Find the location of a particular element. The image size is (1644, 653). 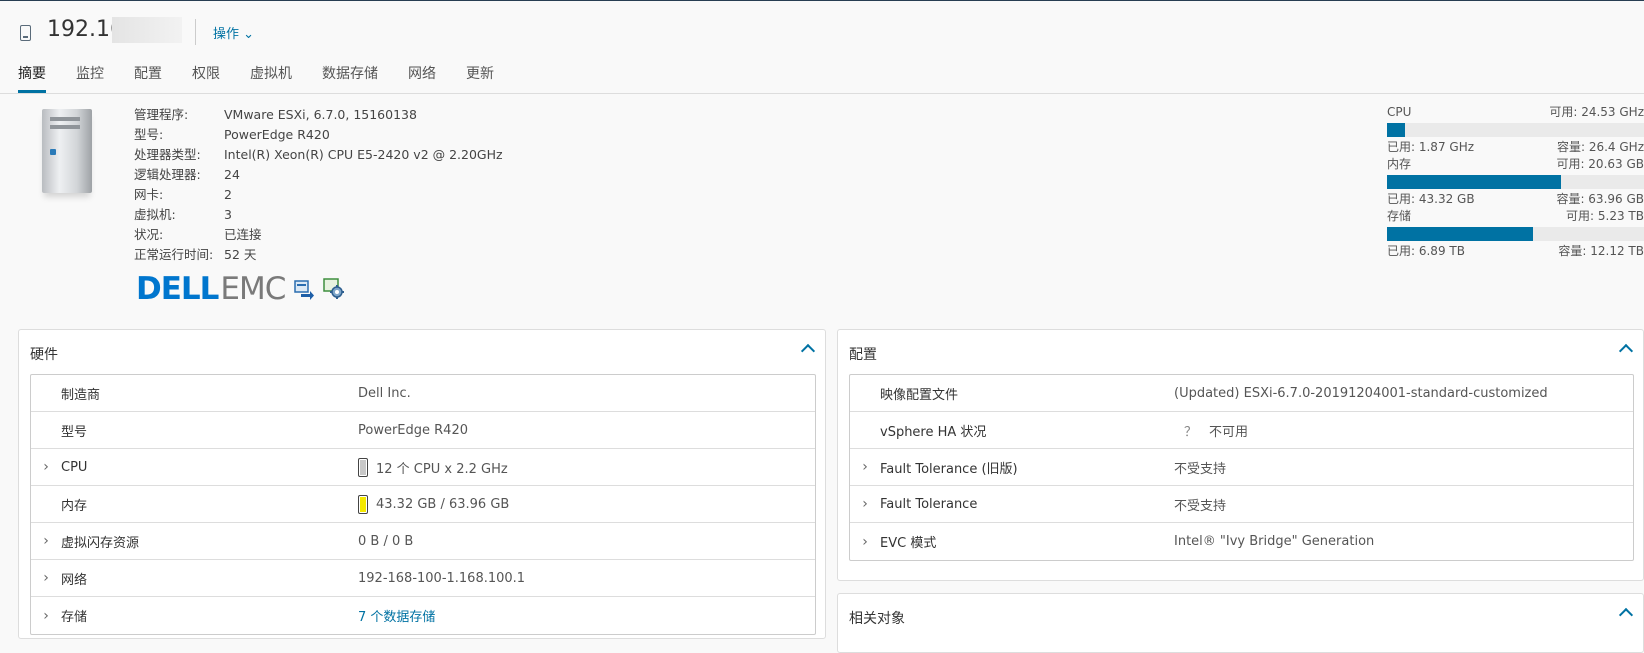

row-key: 制造商 is located at coordinates (81, 395).